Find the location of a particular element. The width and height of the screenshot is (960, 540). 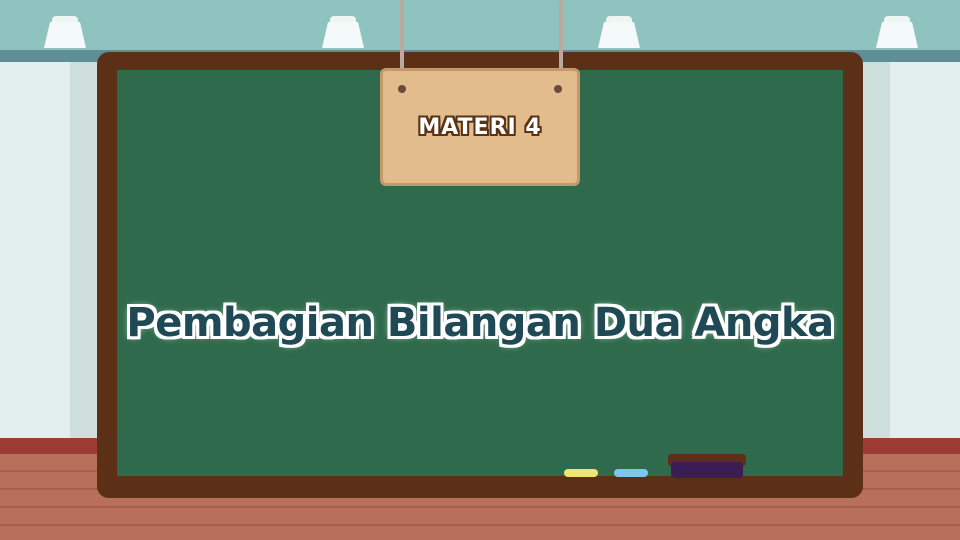

wooden-sign: MATERI 4 is located at coordinates (480, 127).